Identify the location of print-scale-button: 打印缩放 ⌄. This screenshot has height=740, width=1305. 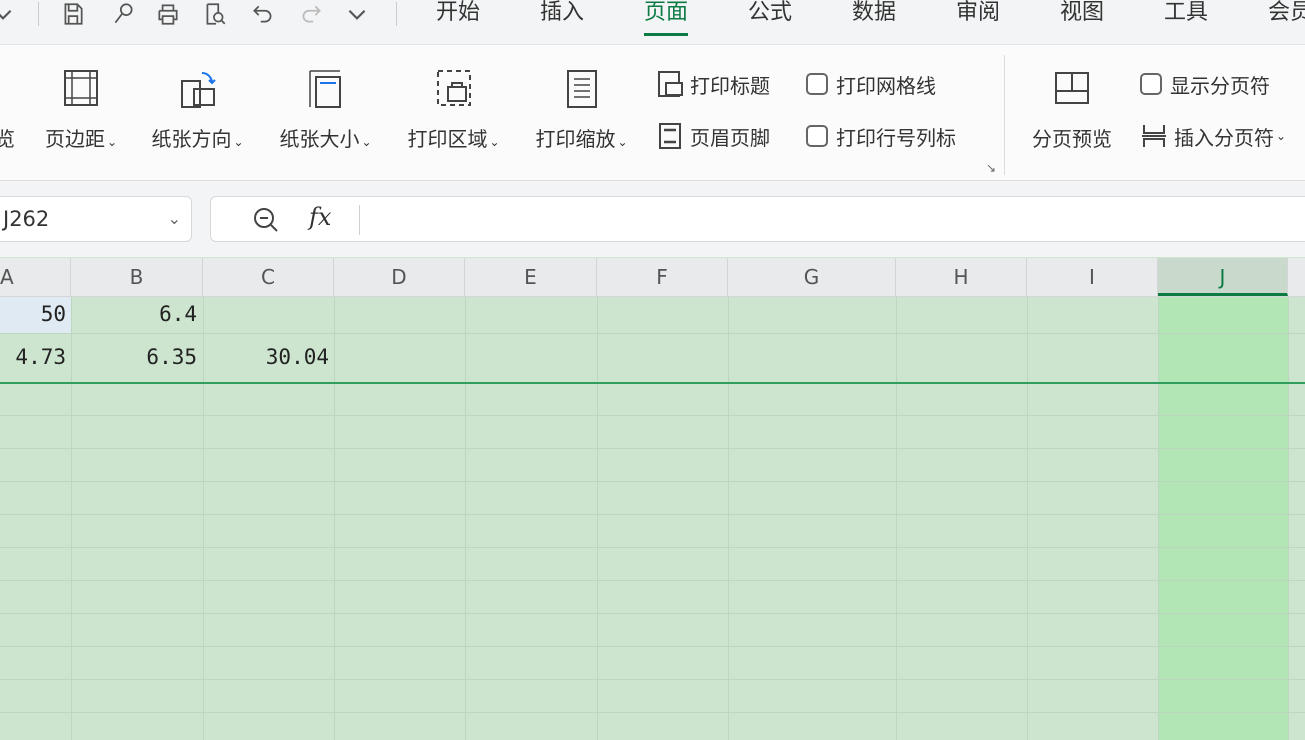
(581, 110).